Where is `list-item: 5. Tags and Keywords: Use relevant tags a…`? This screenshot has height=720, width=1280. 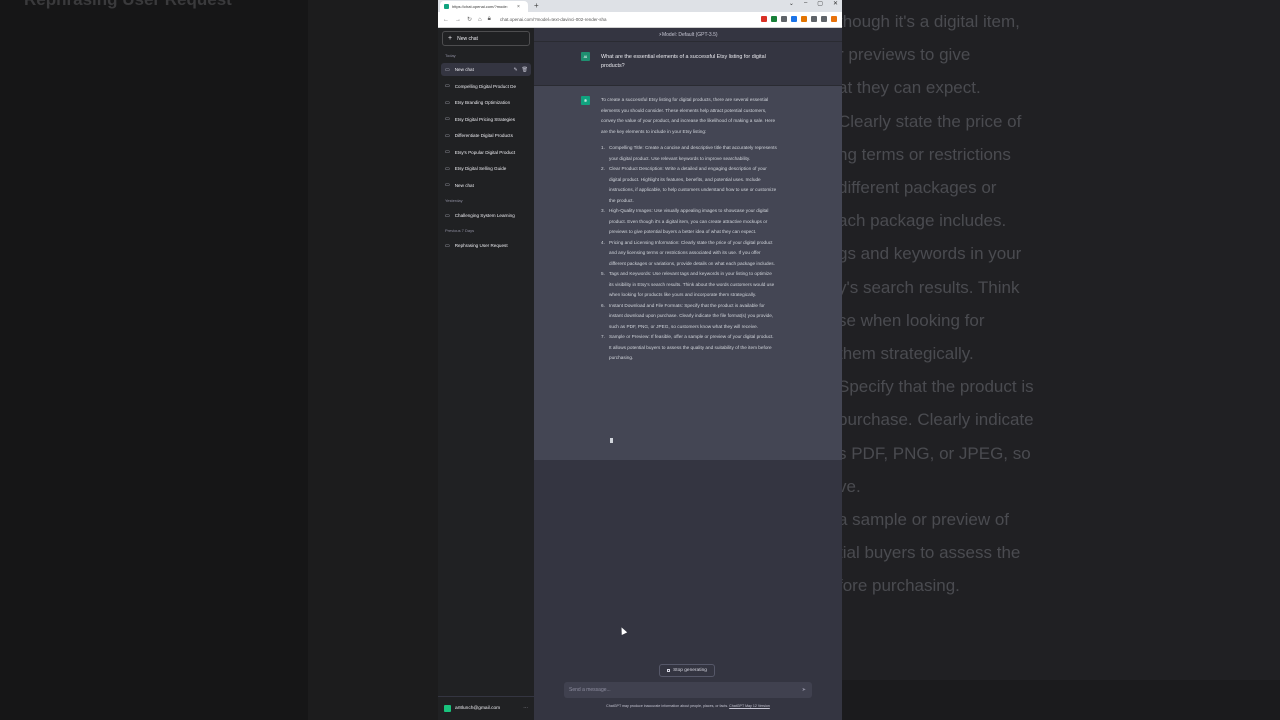 list-item: 5. Tags and Keywords: Use relevant tags a… is located at coordinates (689, 285).